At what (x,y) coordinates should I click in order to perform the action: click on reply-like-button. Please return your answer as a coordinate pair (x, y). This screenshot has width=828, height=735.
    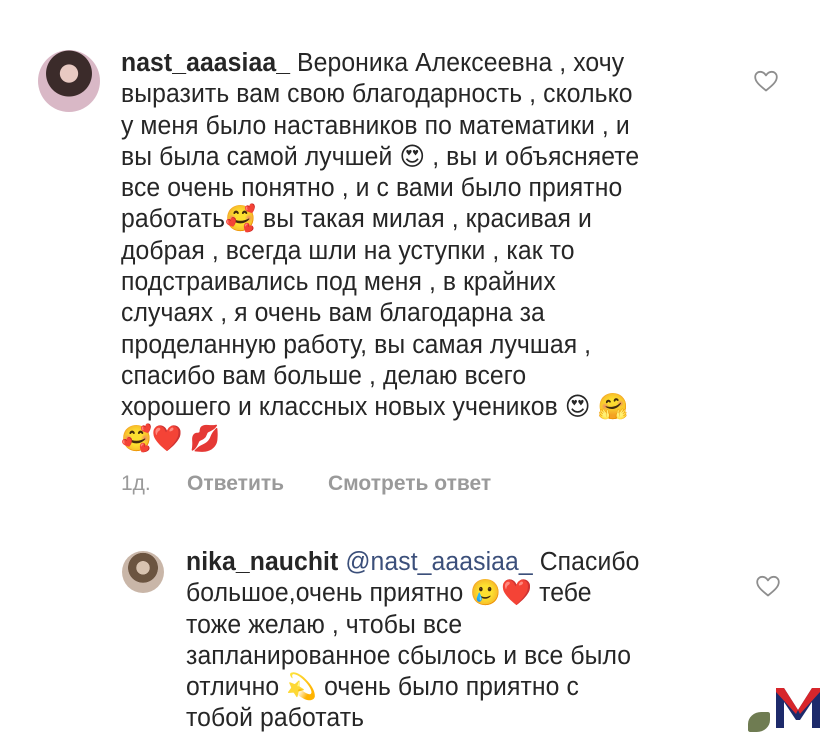
    Looking at the image, I should click on (768, 586).